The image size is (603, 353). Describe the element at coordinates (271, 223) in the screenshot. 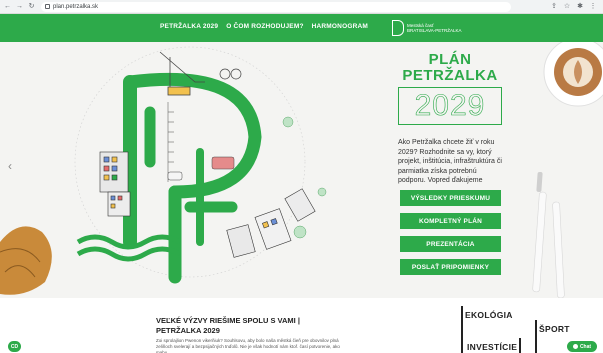

I see `buildings-right` at that location.